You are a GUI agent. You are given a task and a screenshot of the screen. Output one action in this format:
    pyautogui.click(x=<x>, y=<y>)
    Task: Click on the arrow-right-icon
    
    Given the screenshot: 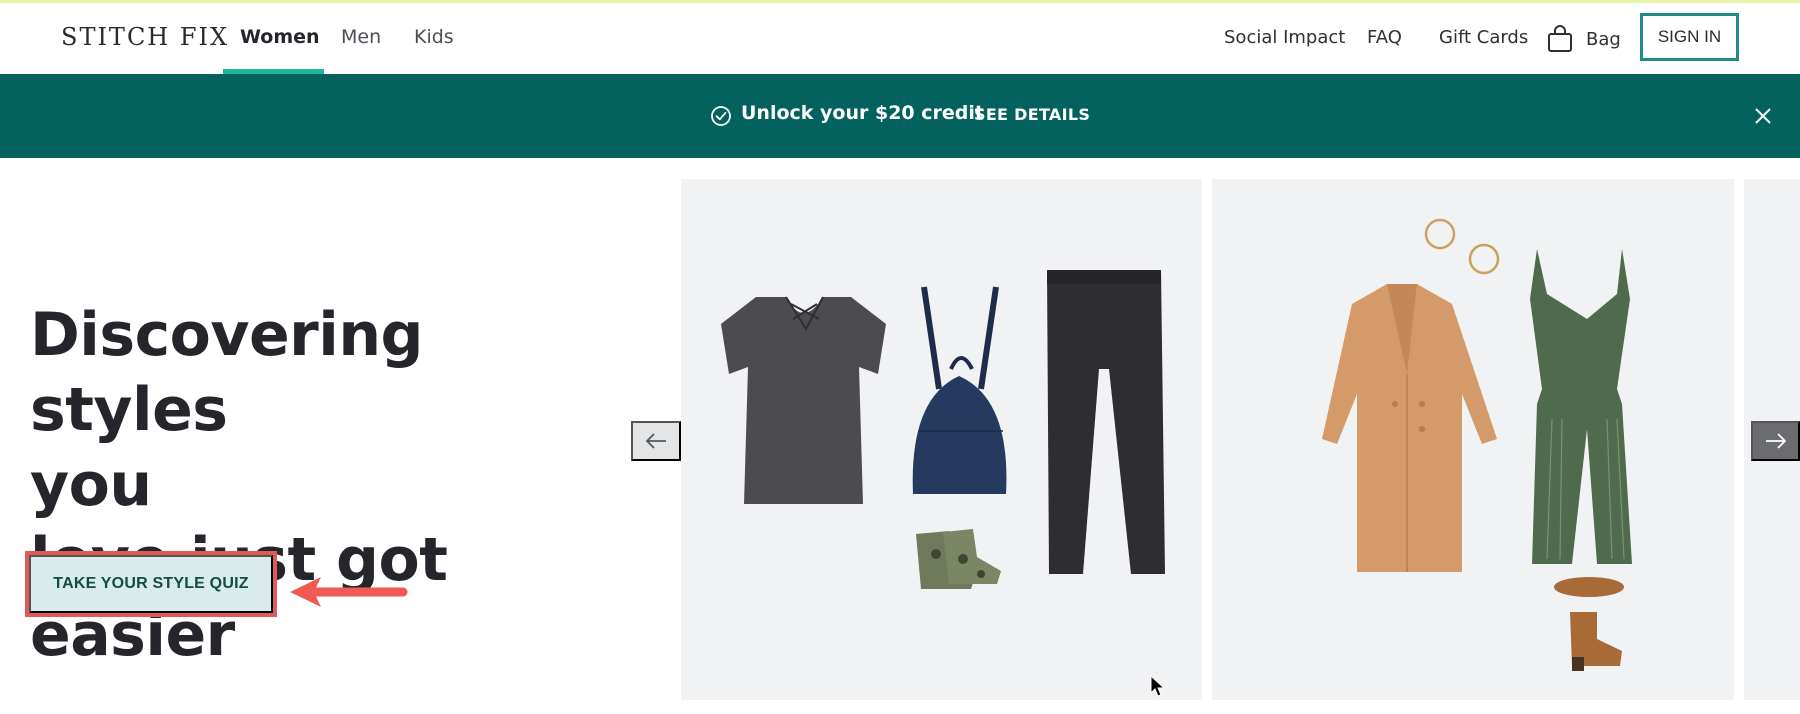 What is the action you would take?
    pyautogui.click(x=1775, y=441)
    